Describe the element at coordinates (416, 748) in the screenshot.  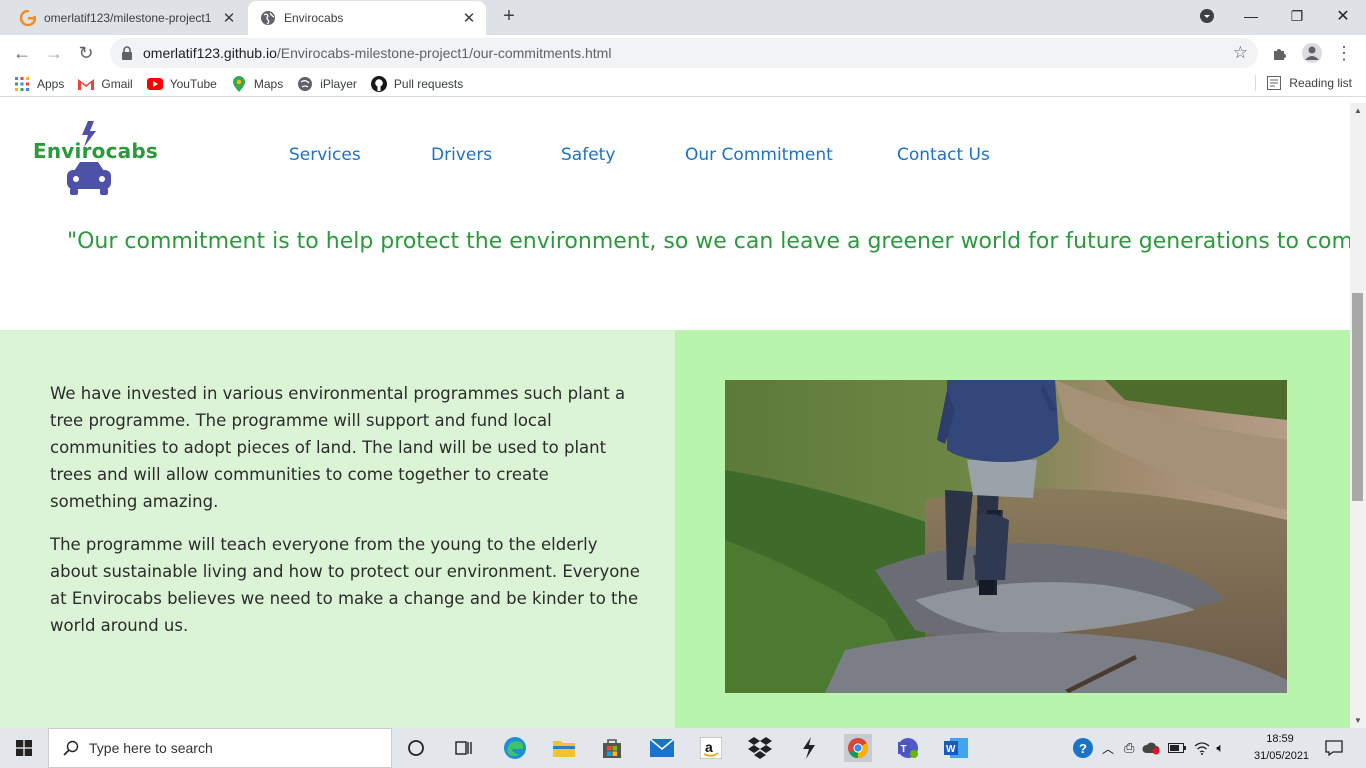
I see `cortana-icon` at that location.